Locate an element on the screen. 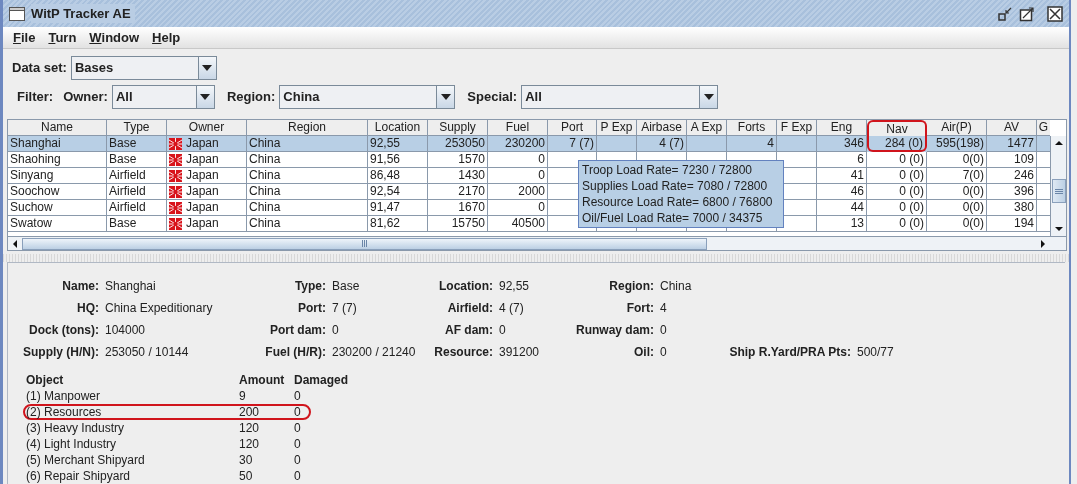 The image size is (1077, 484). detail-label: Runway dam: is located at coordinates (614, 330).